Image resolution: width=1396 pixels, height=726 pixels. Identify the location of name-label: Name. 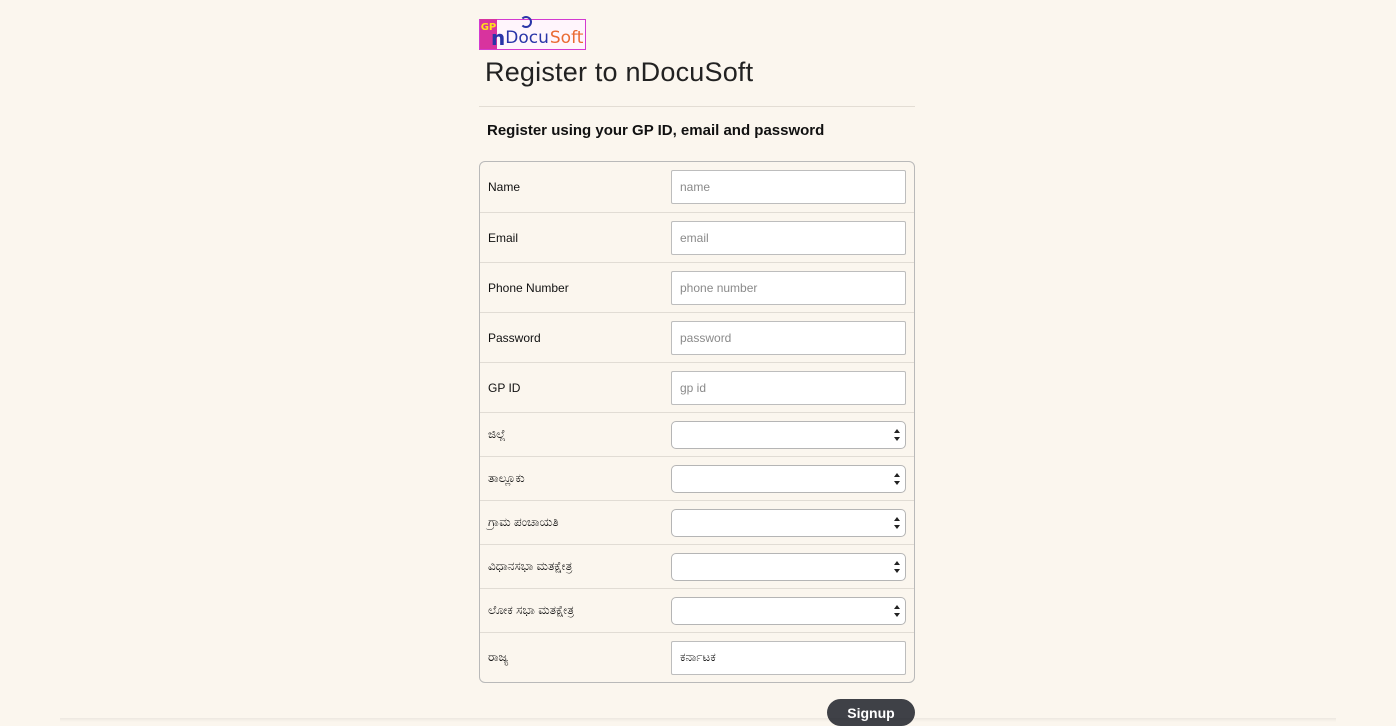
(504, 187).